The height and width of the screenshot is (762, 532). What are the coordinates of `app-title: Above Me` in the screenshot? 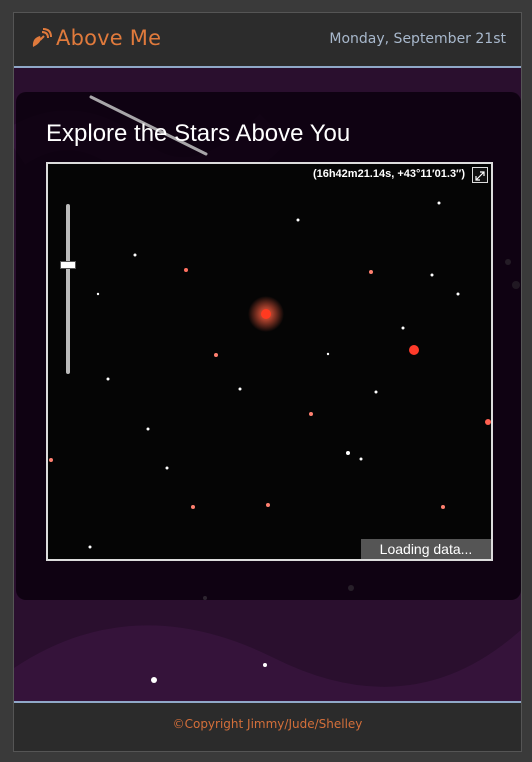 It's located at (109, 38).